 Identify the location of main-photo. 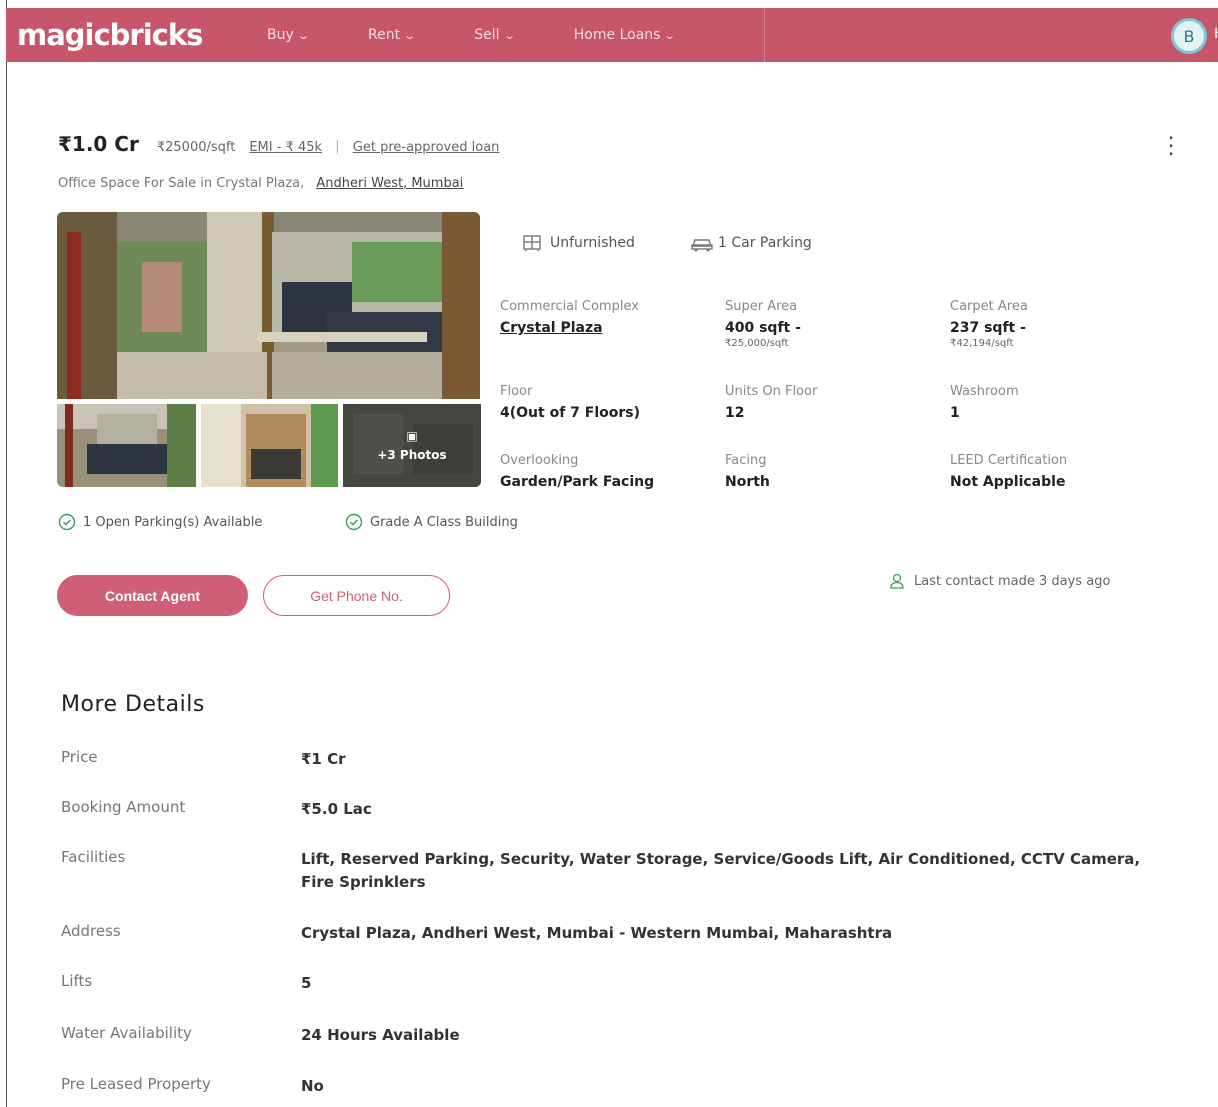
(268, 305).